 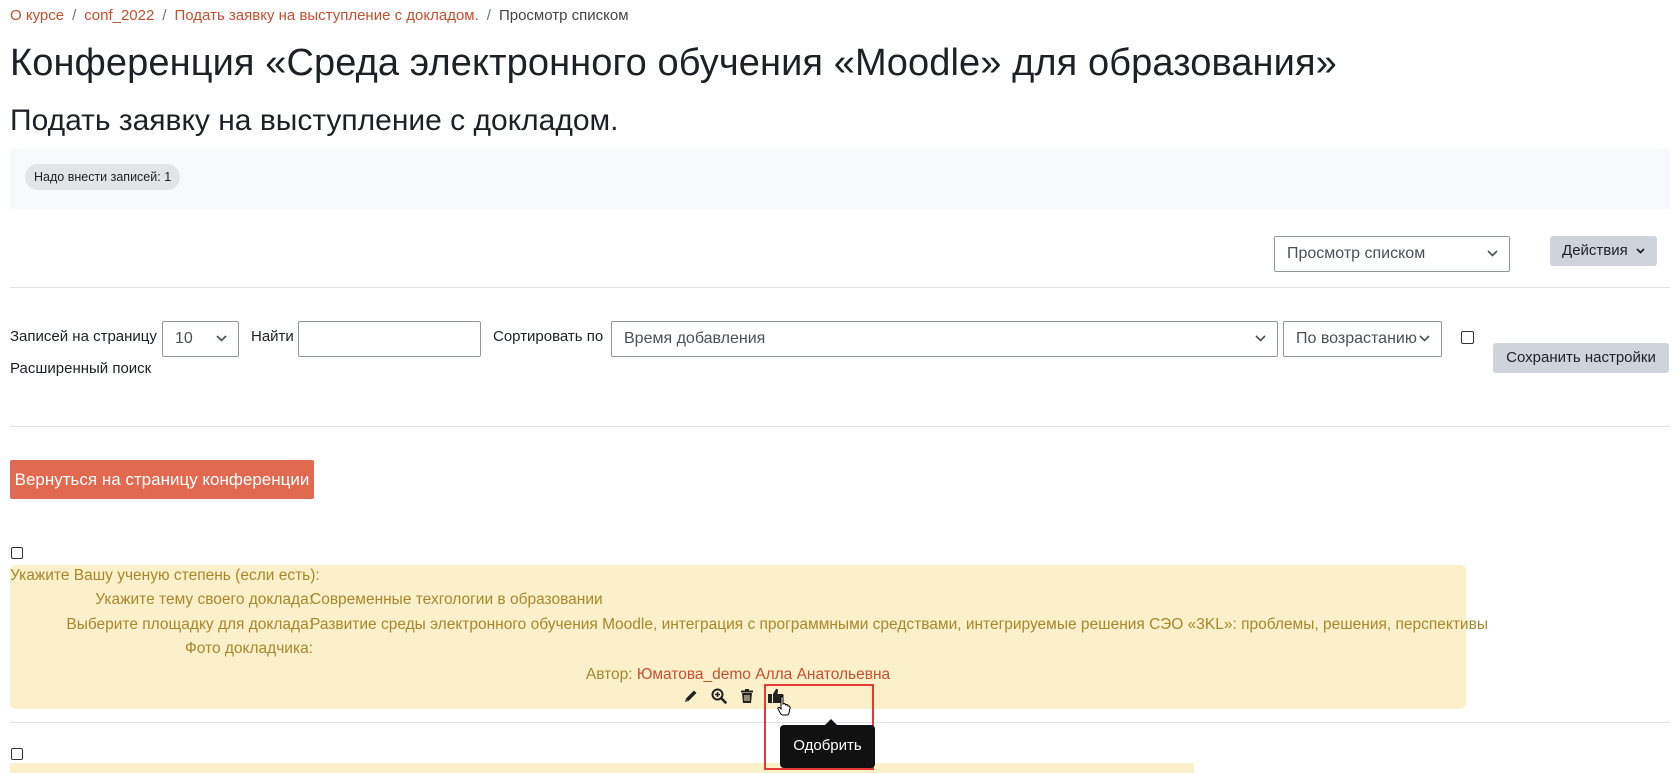 I want to click on breadcrumb-activity: Подать заявку на выступление с докладом., so click(x=327, y=15).